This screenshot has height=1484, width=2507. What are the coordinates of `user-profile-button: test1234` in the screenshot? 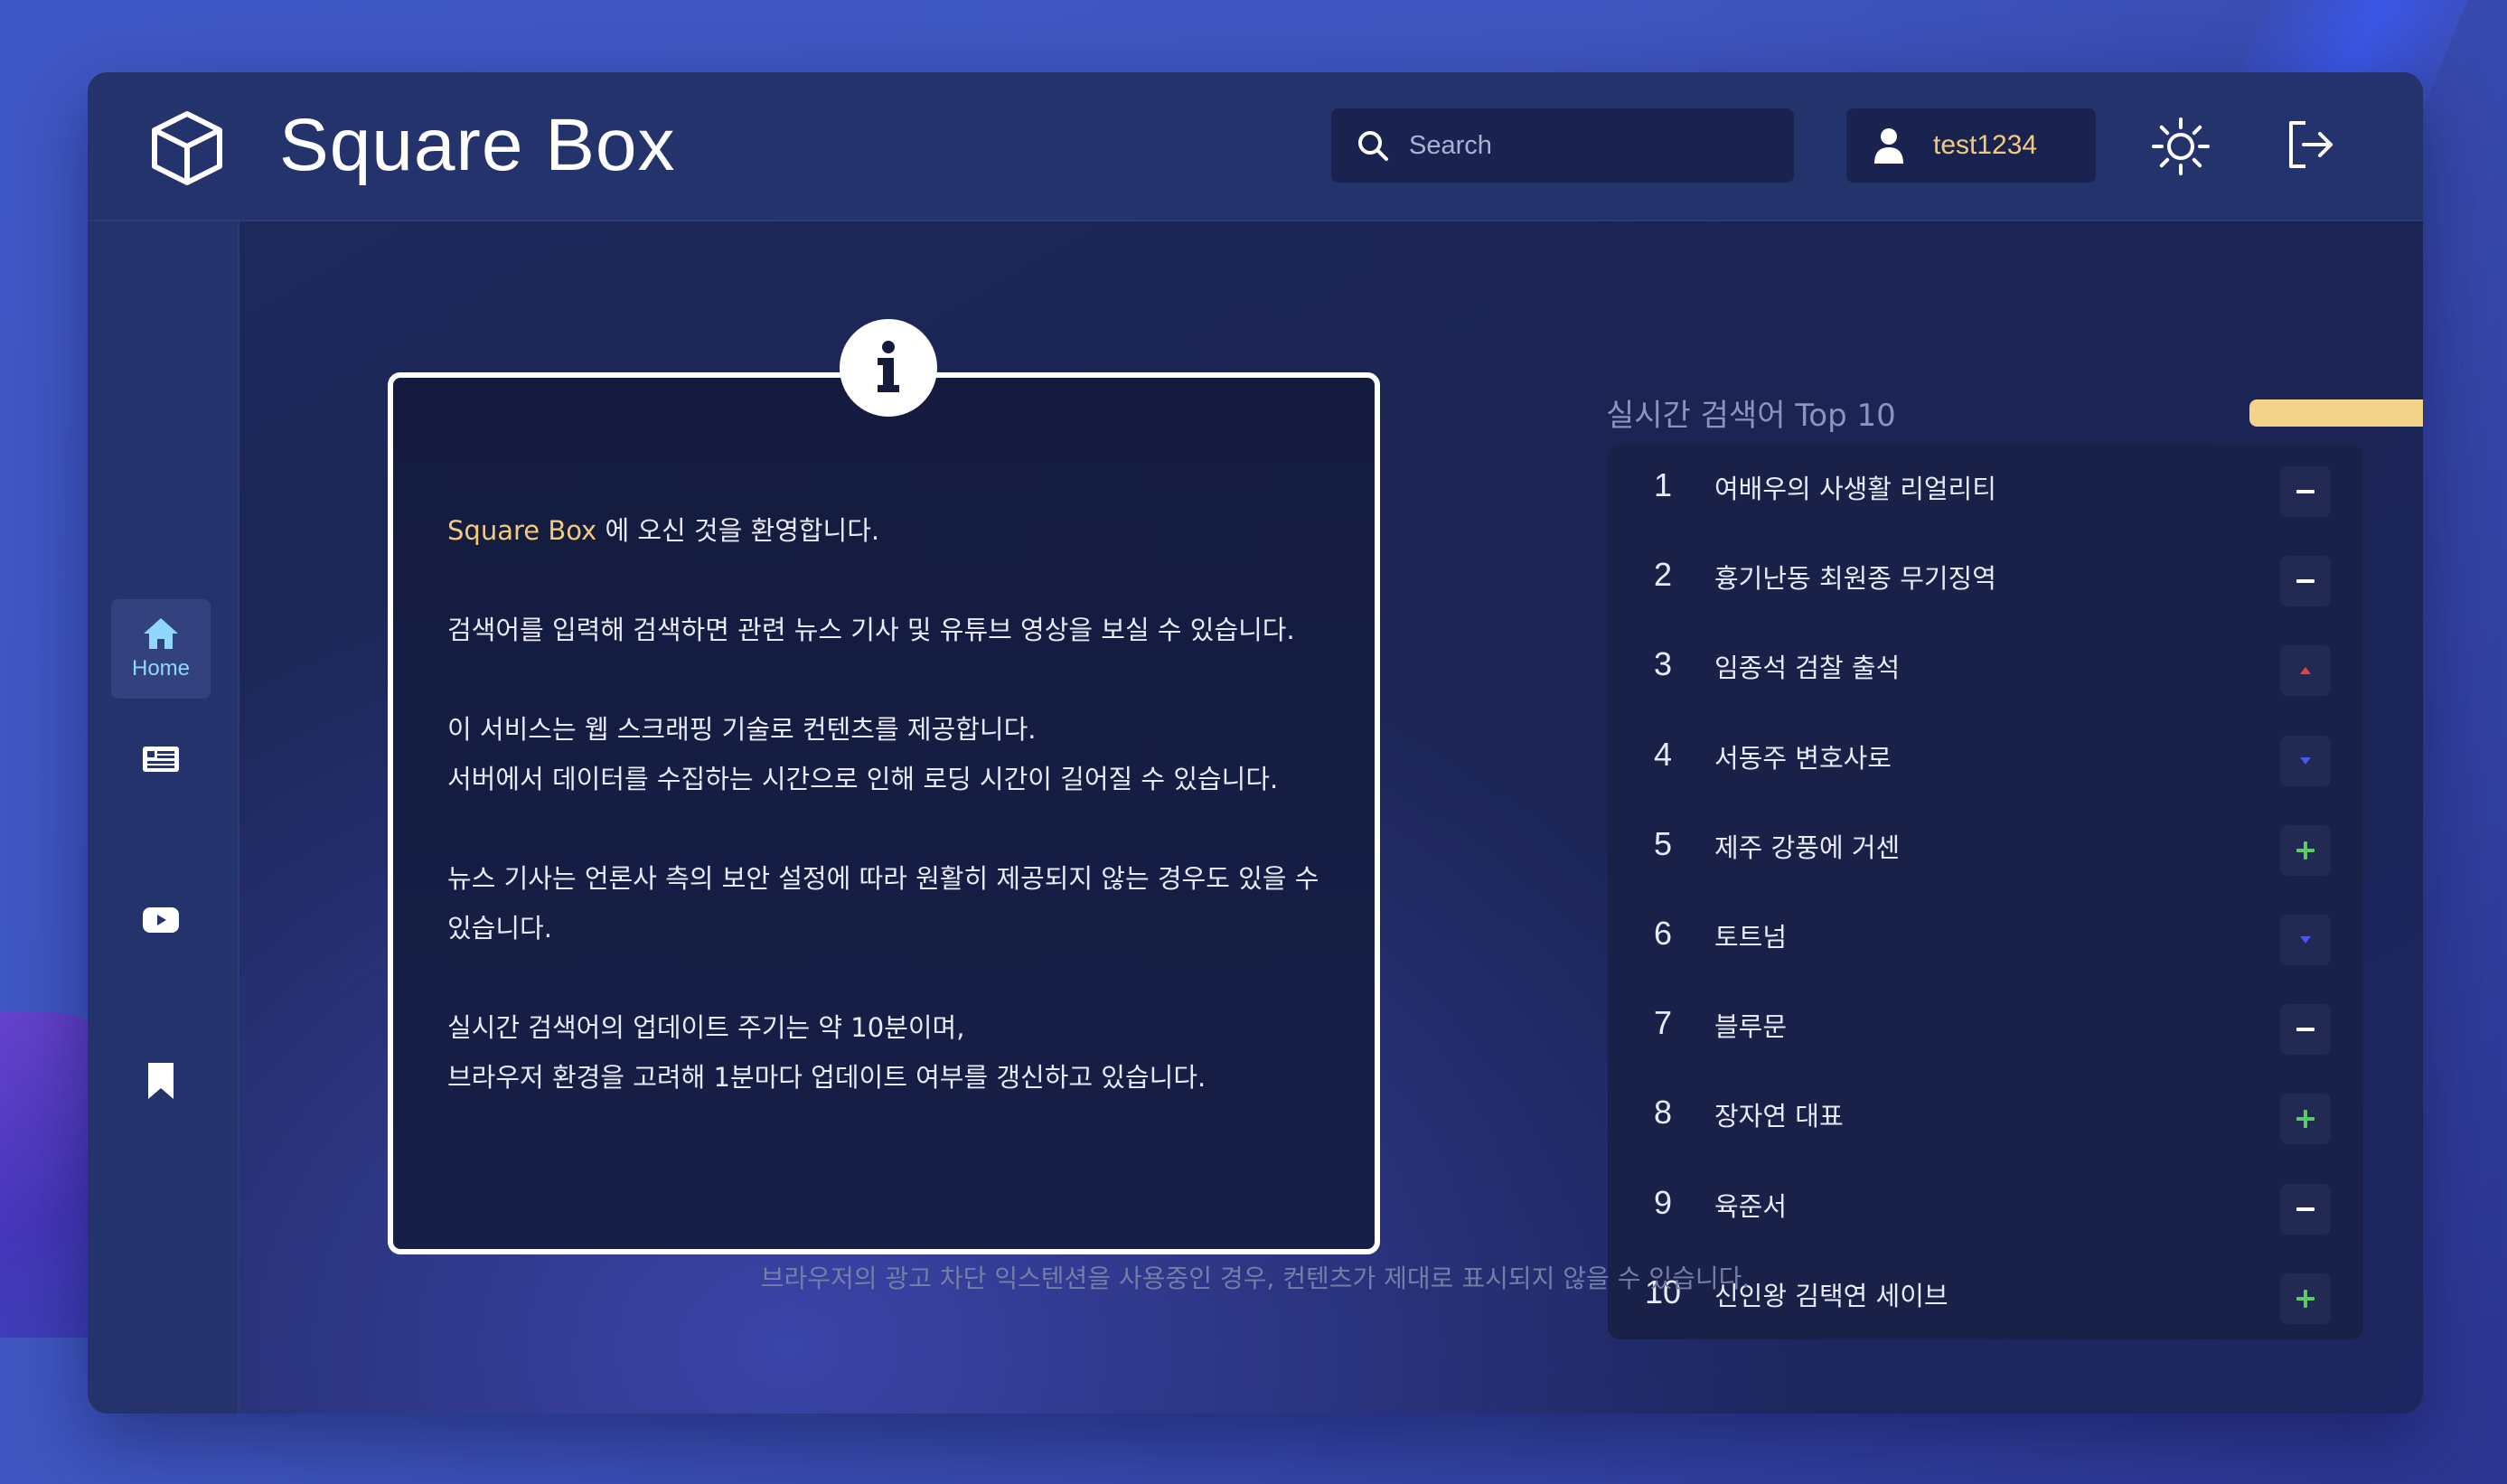 It's located at (1971, 146).